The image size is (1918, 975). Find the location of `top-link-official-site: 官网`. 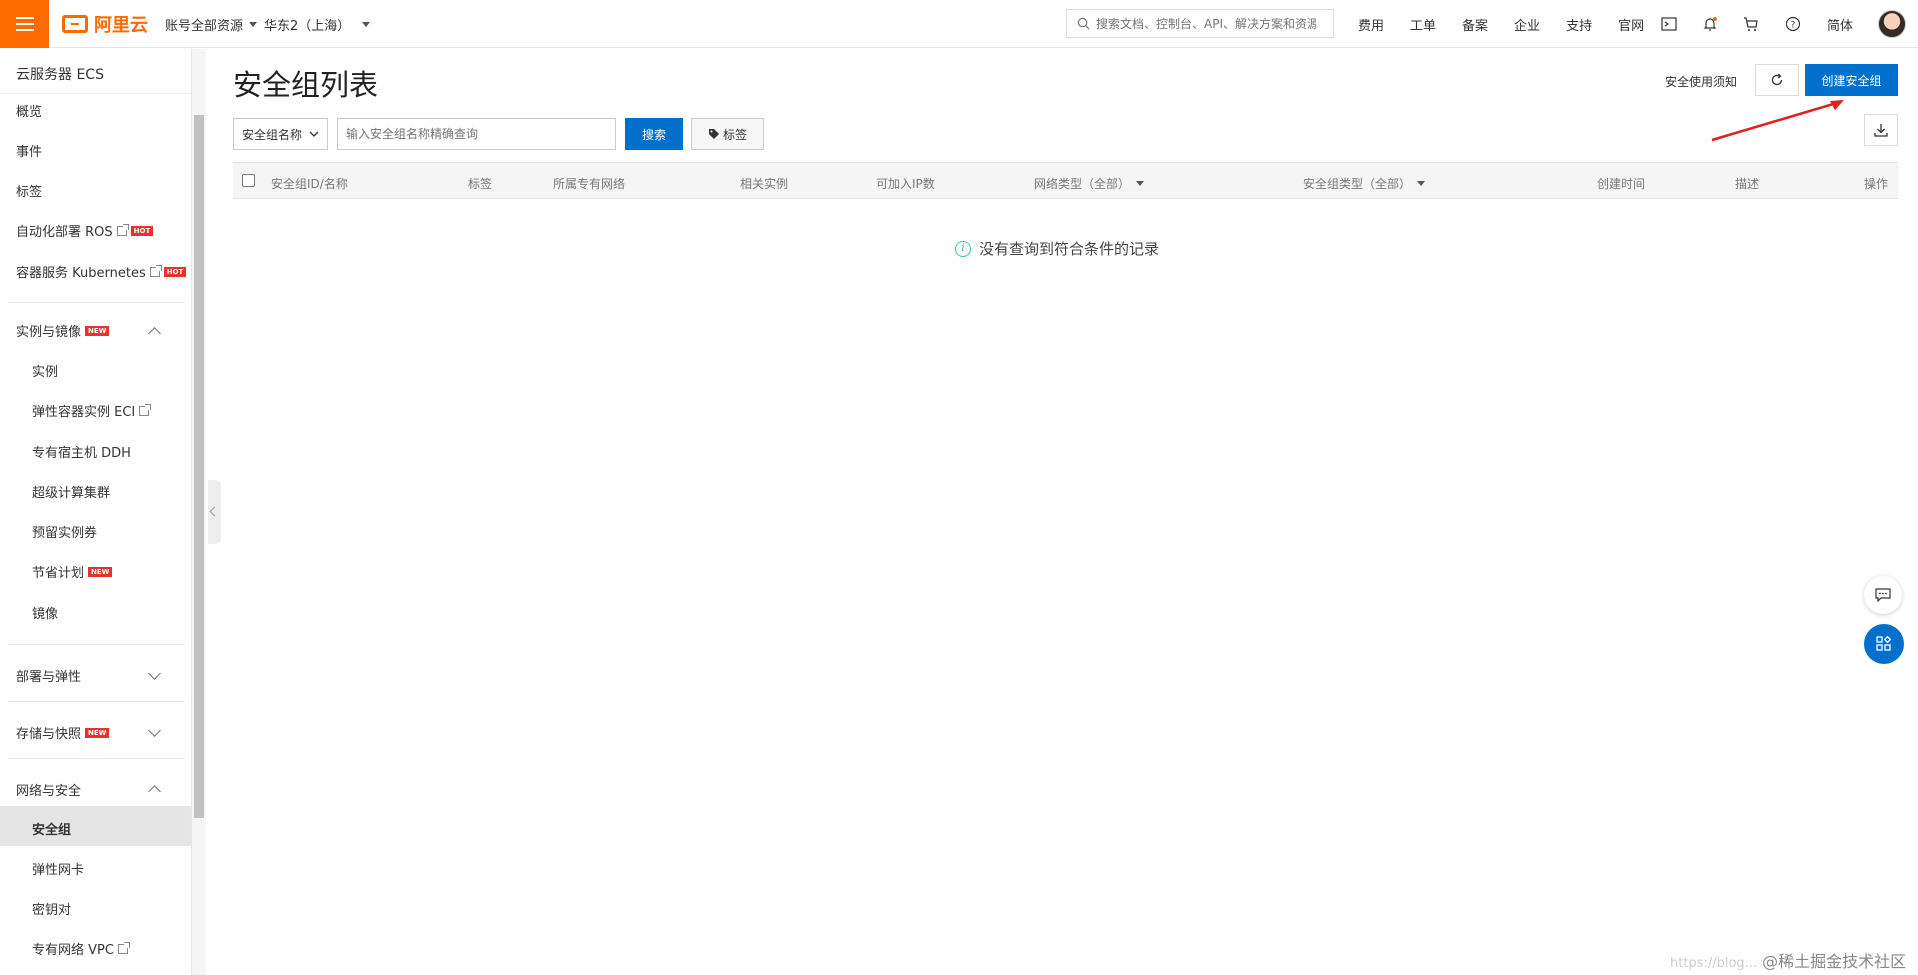

top-link-official-site: 官网 is located at coordinates (1631, 24).